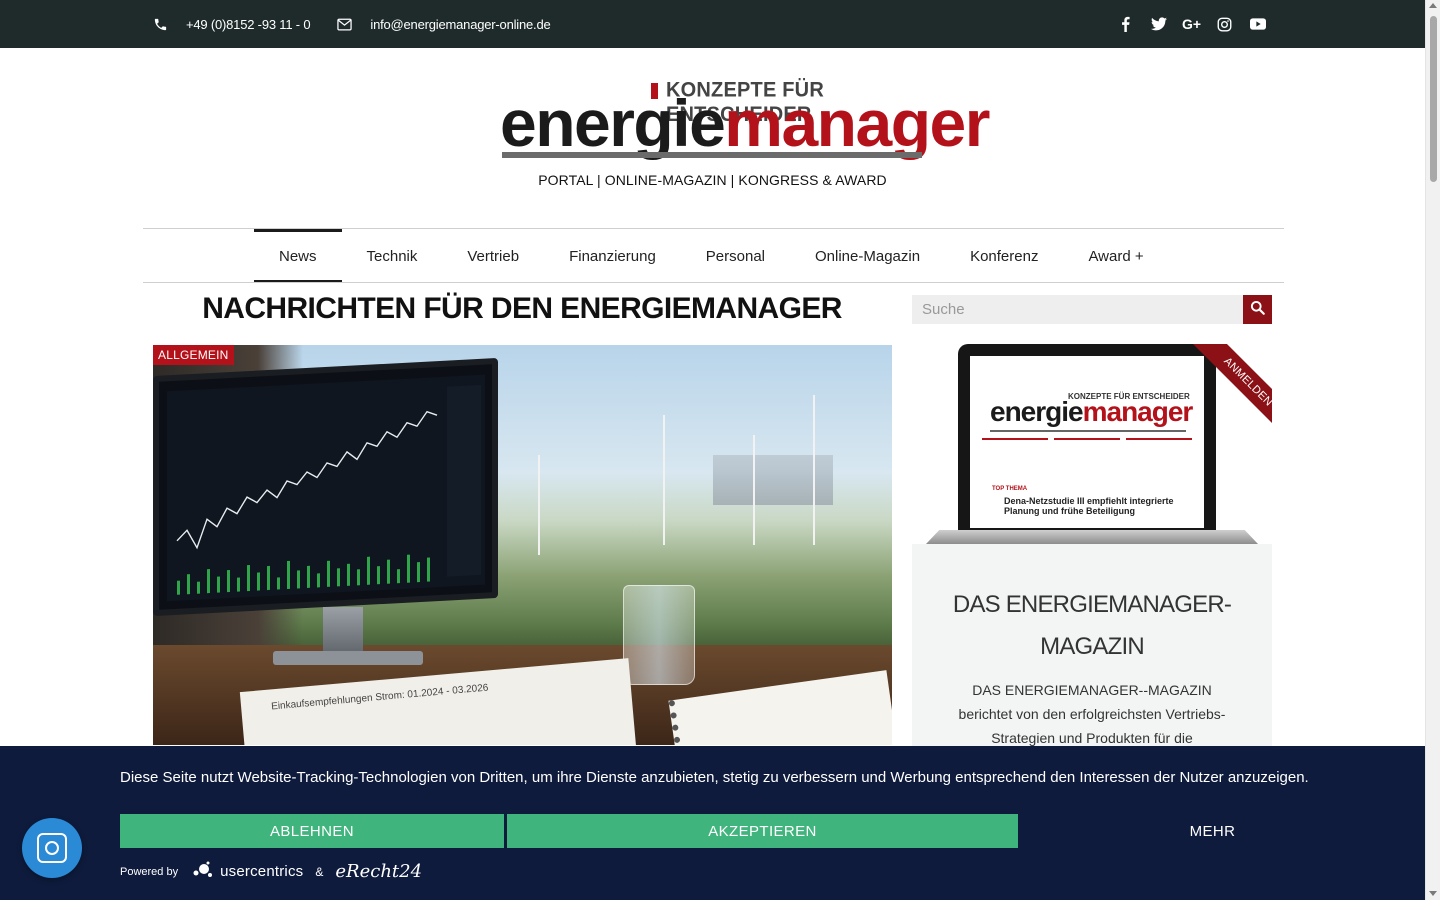 This screenshot has width=1440, height=900. I want to click on nav-item-label: Finanzierung, so click(612, 256).